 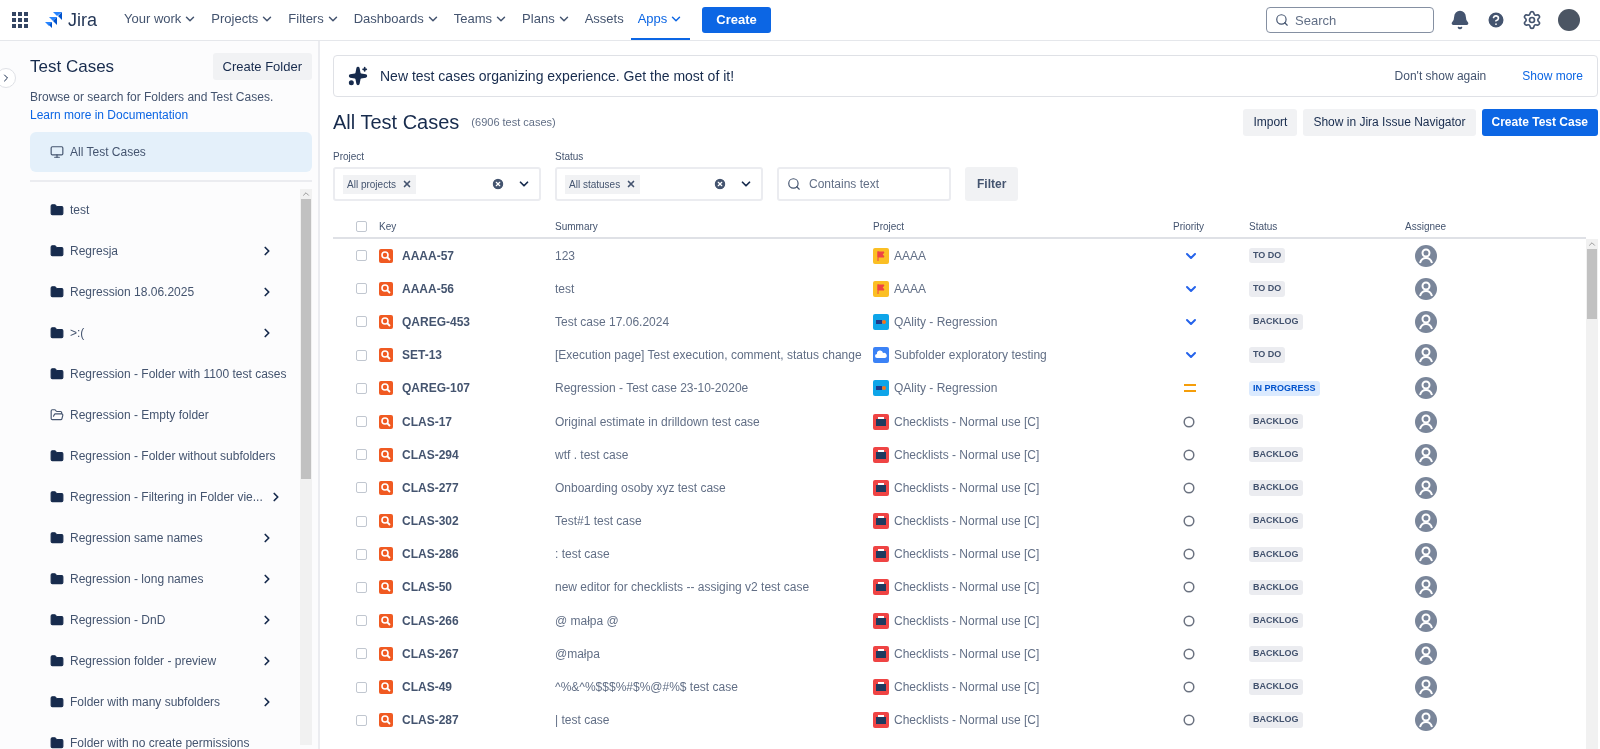 What do you see at coordinates (430, 554) in the screenshot?
I see `test-case-key: CLAS-286` at bounding box center [430, 554].